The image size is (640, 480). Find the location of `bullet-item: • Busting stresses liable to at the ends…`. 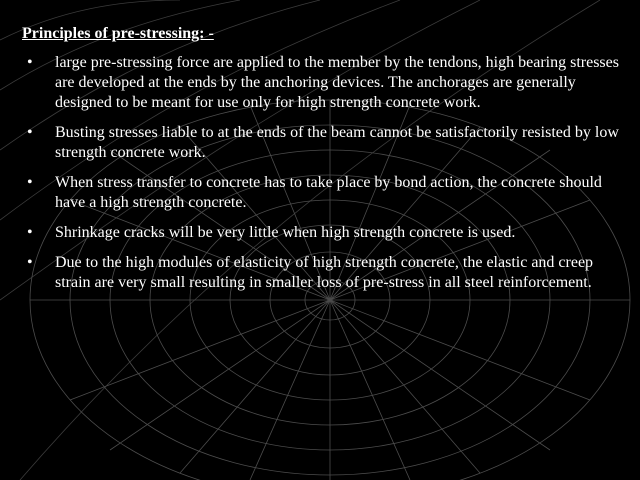

bullet-item: • Busting stresses liable to at the ends… is located at coordinates (322, 143).